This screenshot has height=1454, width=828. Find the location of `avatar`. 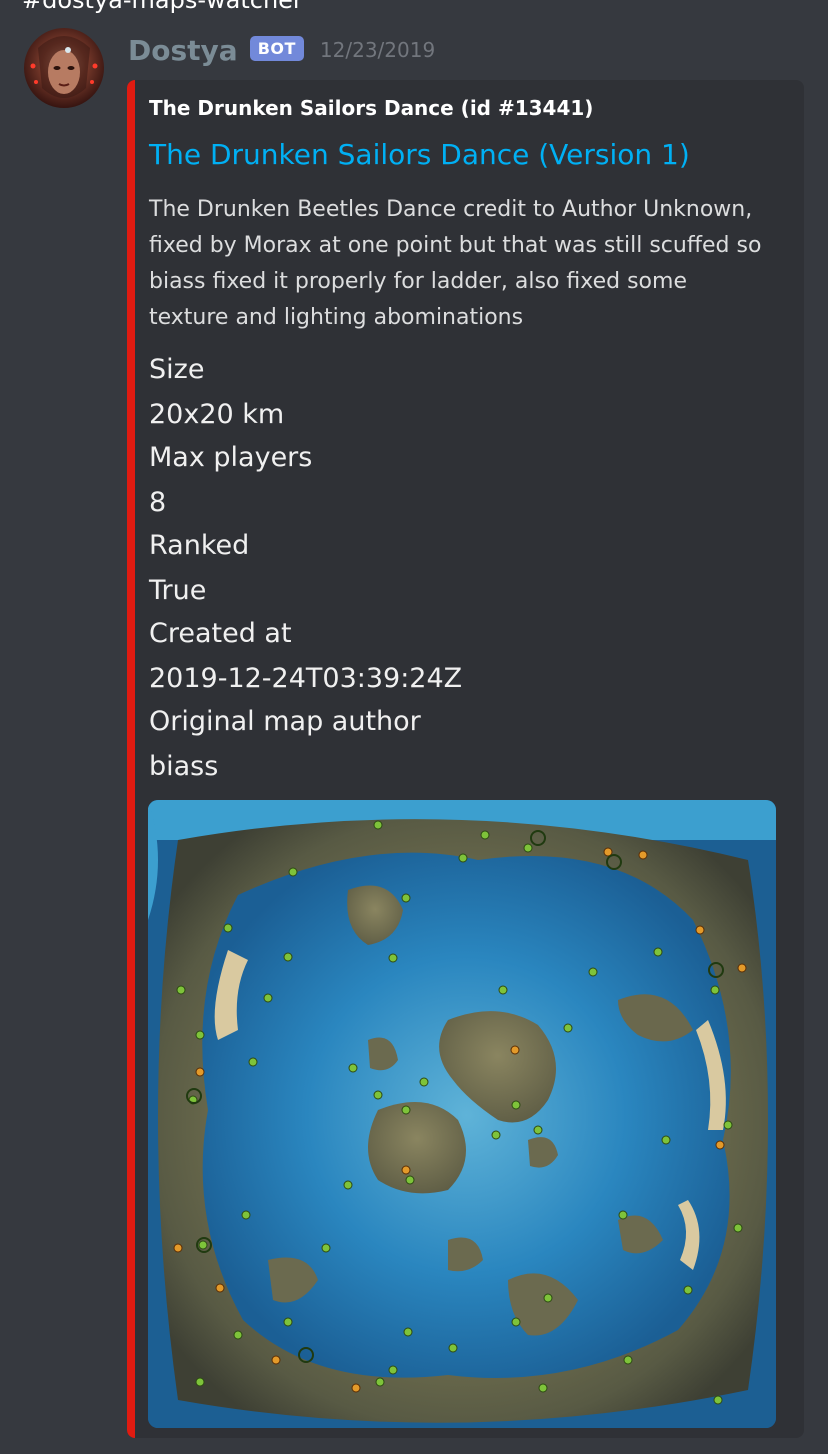

avatar is located at coordinates (64, 68).